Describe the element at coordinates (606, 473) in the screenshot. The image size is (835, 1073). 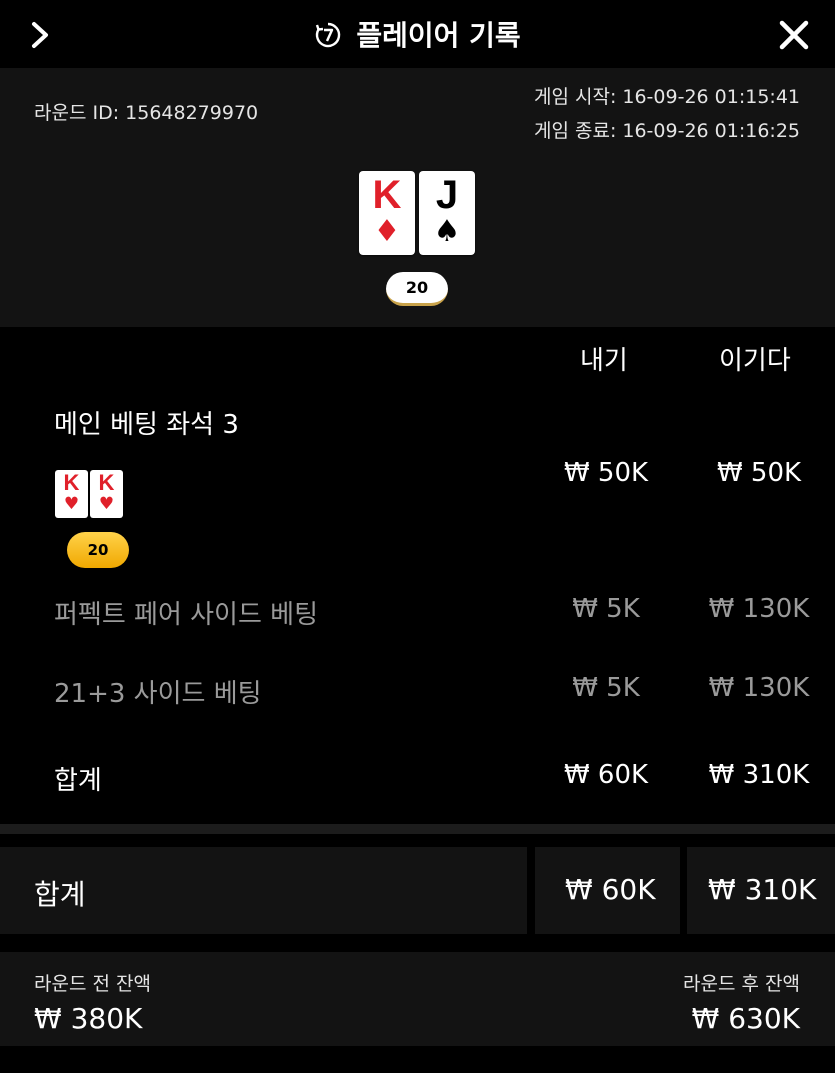
I see `main-bet-amount: ₩ 50K` at that location.